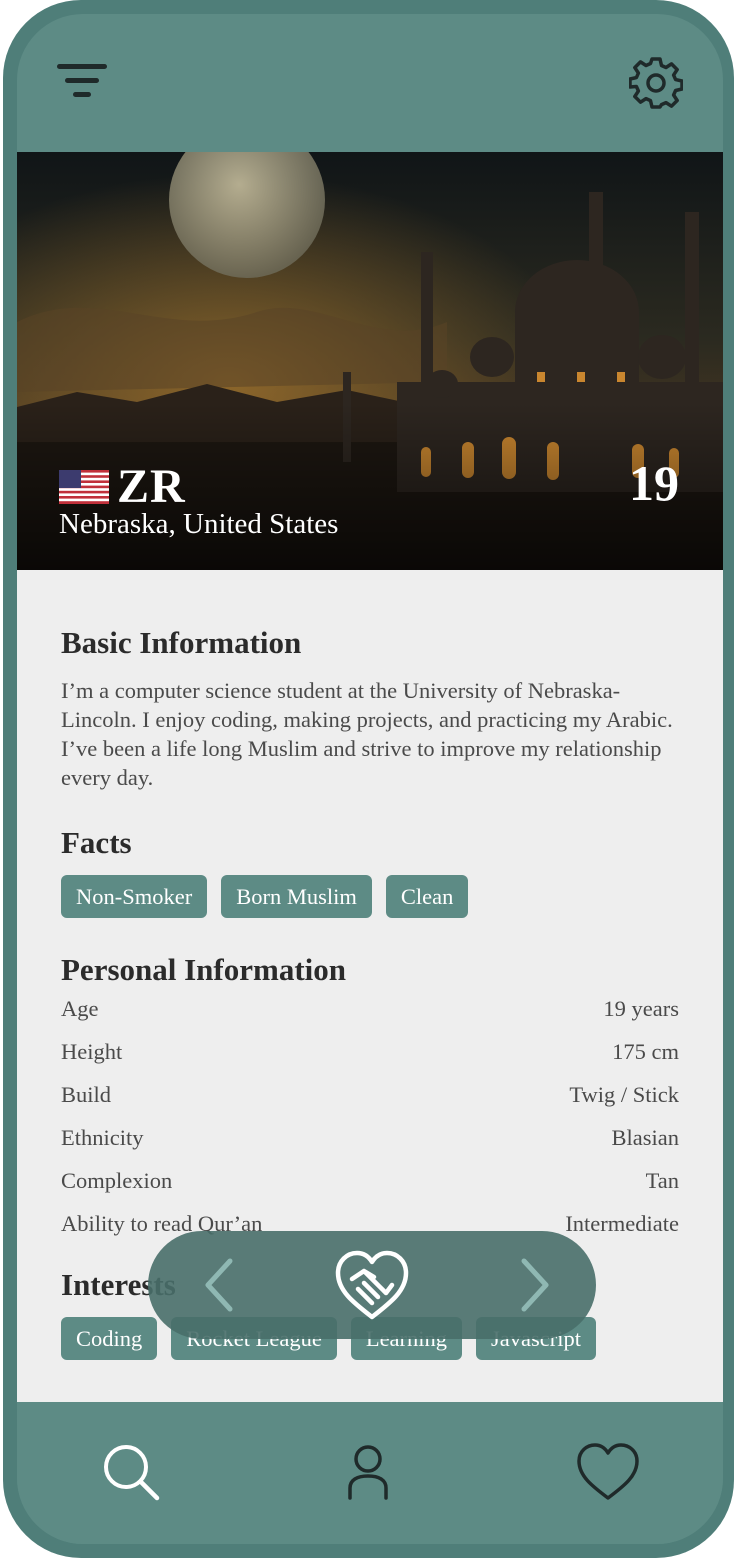 Image resolution: width=737 pixels, height=1560 pixels. Describe the element at coordinates (370, 1181) in the screenshot. I see `info-row: Complexion Tan` at that location.